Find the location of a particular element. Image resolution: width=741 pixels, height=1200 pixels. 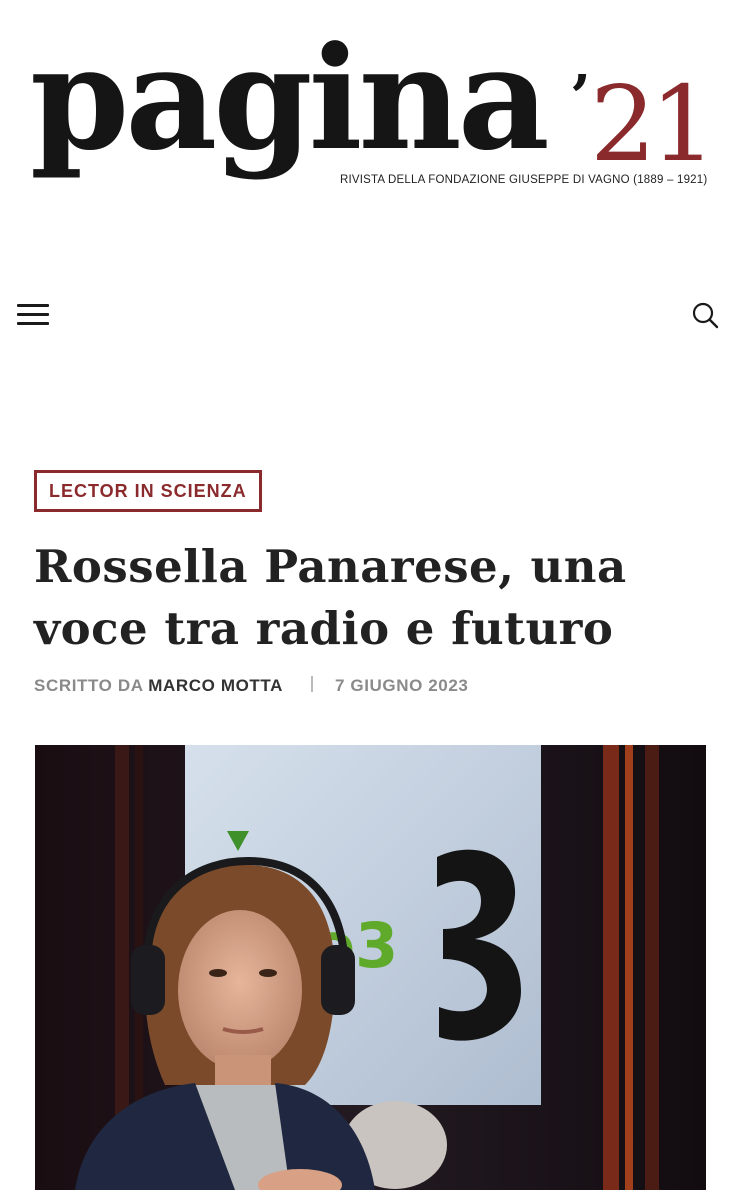

meta-divider is located at coordinates (312, 684).